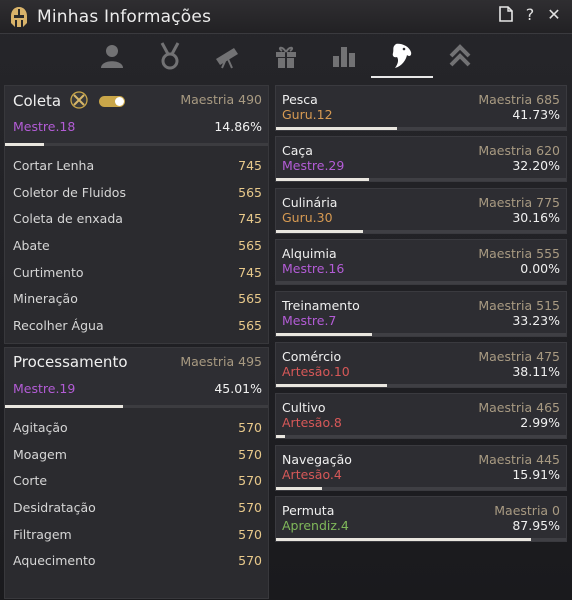 The height and width of the screenshot is (600, 572). What do you see at coordinates (421, 108) in the screenshot?
I see `lifeskill-card-pesca: Pesca Maestria 685 Guru.12 41.73%` at bounding box center [421, 108].